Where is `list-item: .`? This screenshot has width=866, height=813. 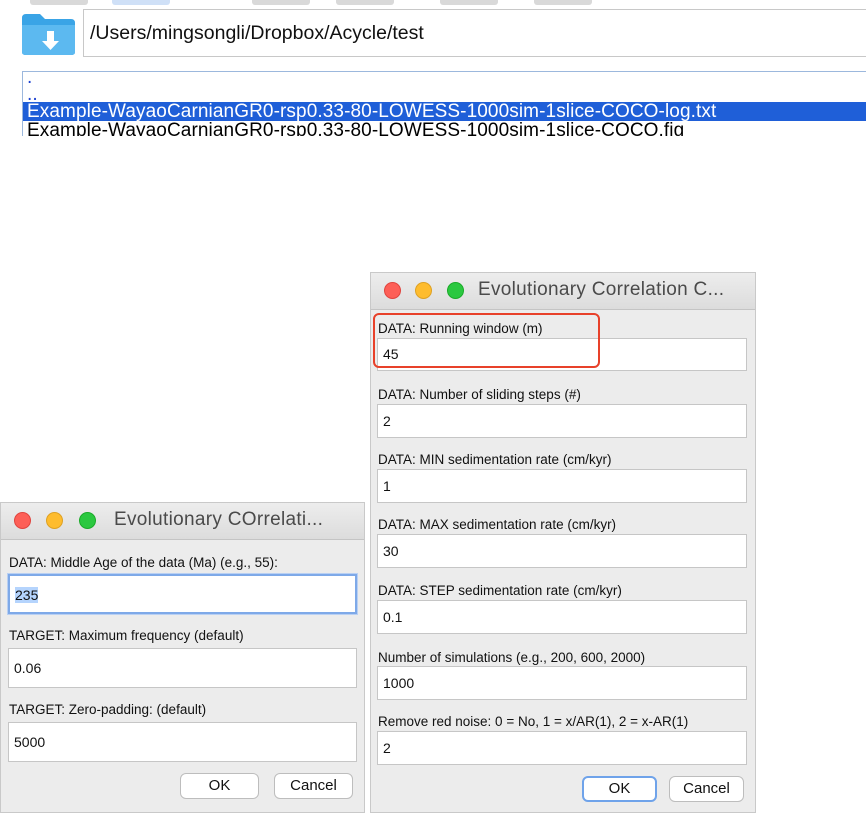 list-item: . is located at coordinates (444, 79).